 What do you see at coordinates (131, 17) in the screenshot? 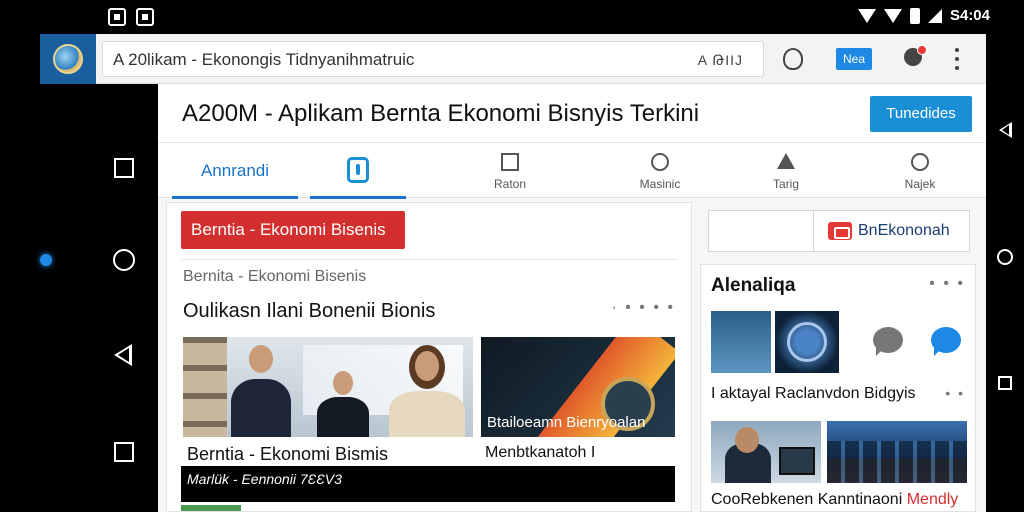
I see `status-left-icons` at bounding box center [131, 17].